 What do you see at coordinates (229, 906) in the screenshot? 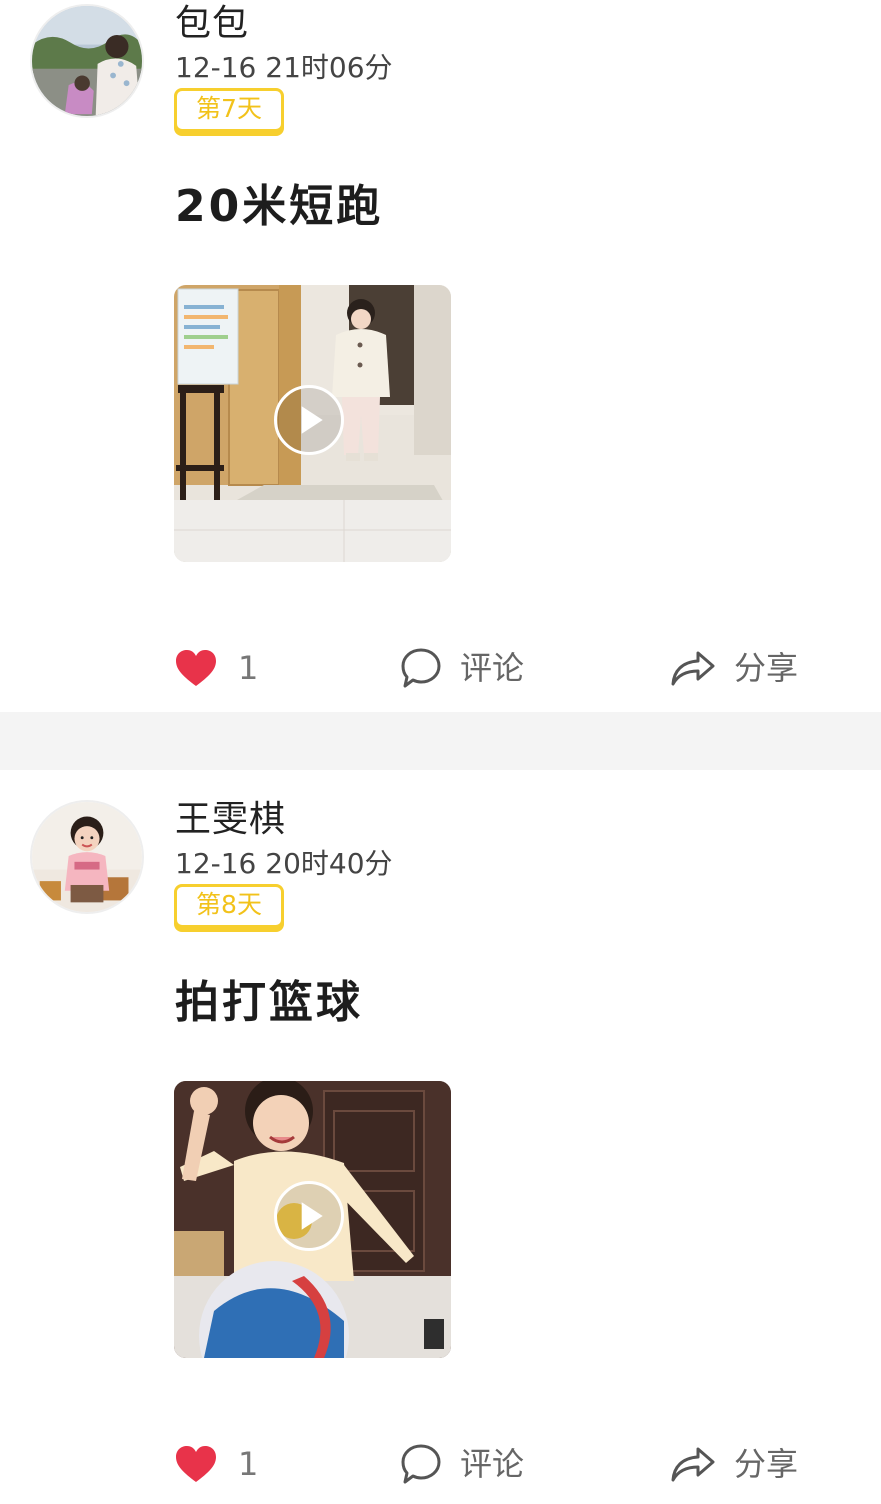
I see `day-badge: 第8天` at bounding box center [229, 906].